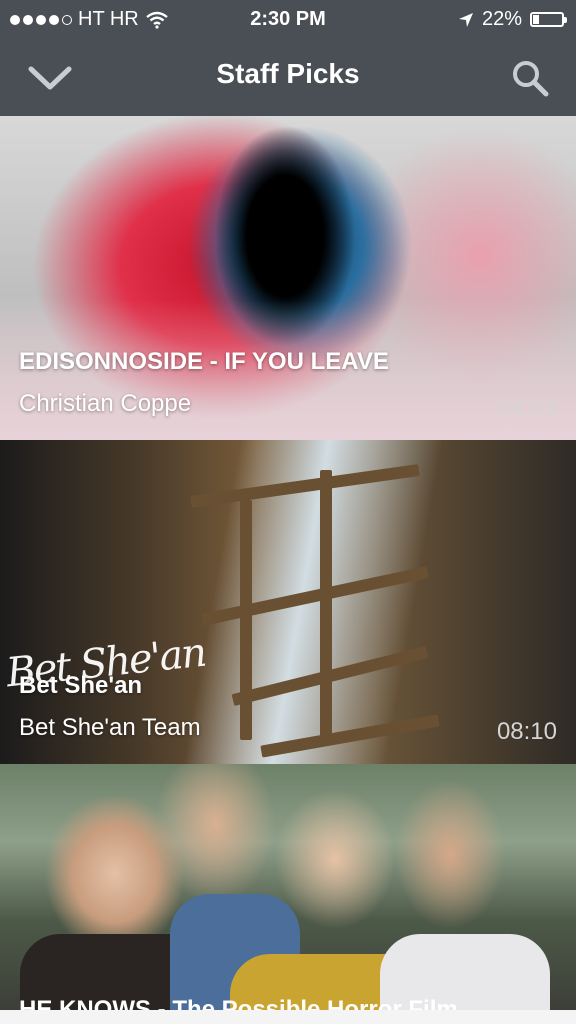 This screenshot has width=576, height=1024. I want to click on search-button, so click(530, 78).